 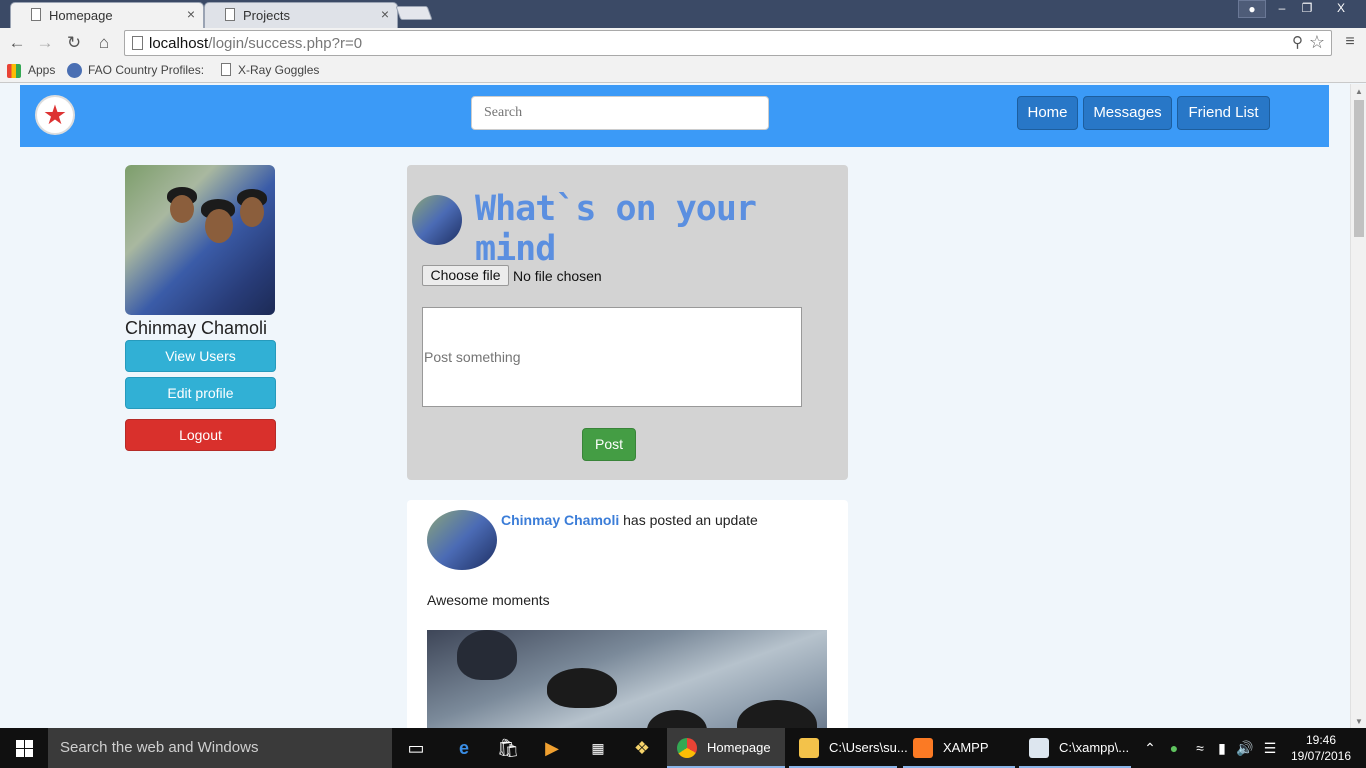 What do you see at coordinates (508, 748) in the screenshot?
I see `store-icon: 🛍` at bounding box center [508, 748].